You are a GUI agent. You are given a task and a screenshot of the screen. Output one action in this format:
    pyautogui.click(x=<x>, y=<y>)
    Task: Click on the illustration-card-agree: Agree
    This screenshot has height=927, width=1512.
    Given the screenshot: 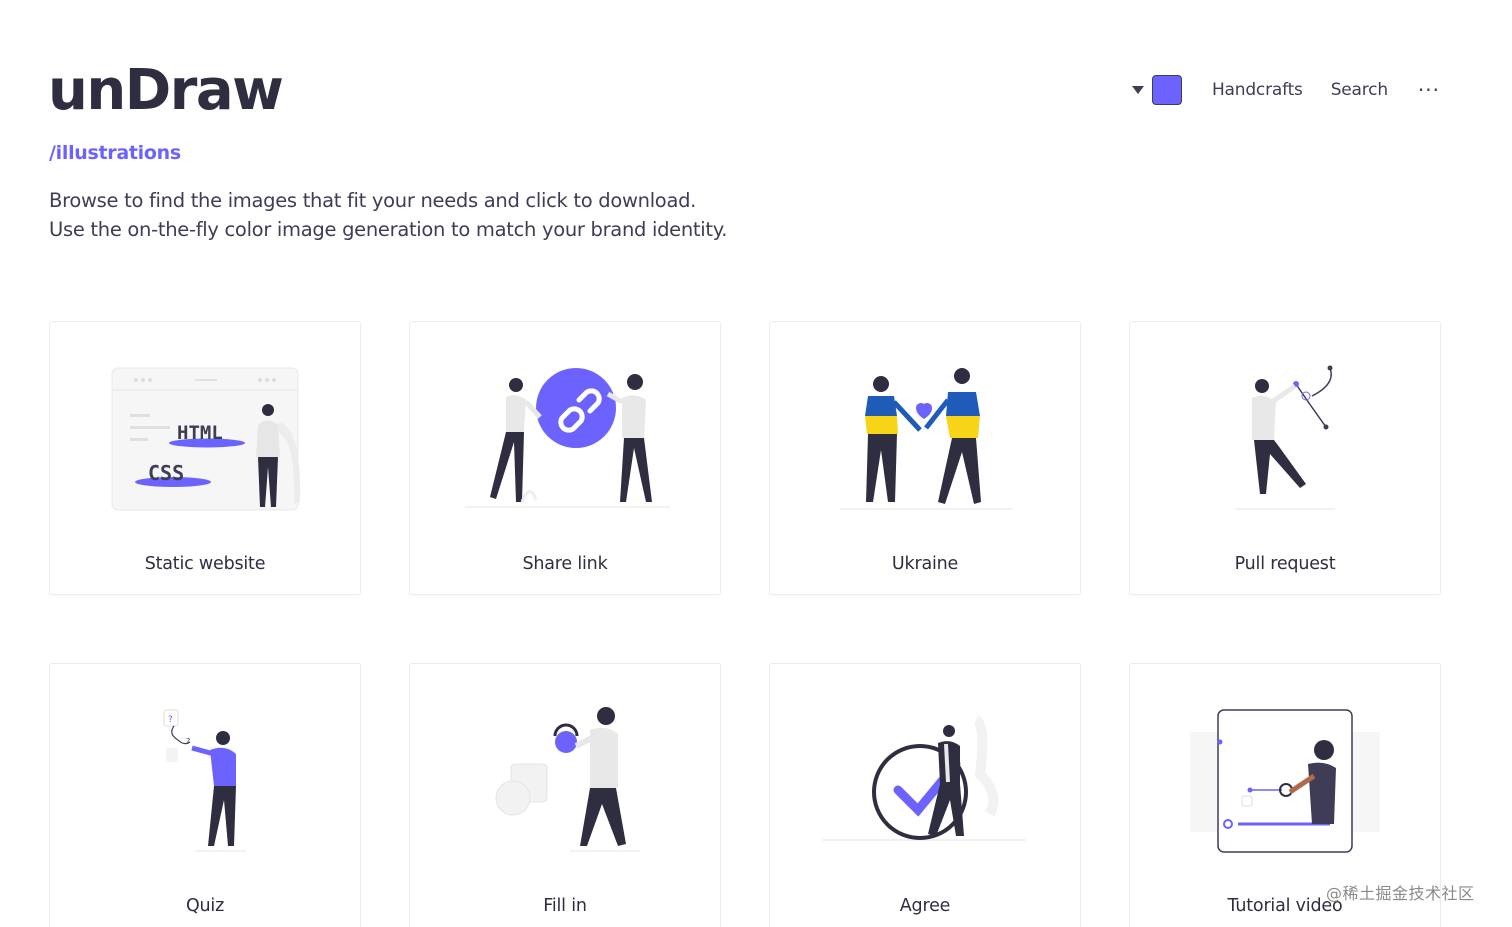 What is the action you would take?
    pyautogui.click(x=925, y=795)
    